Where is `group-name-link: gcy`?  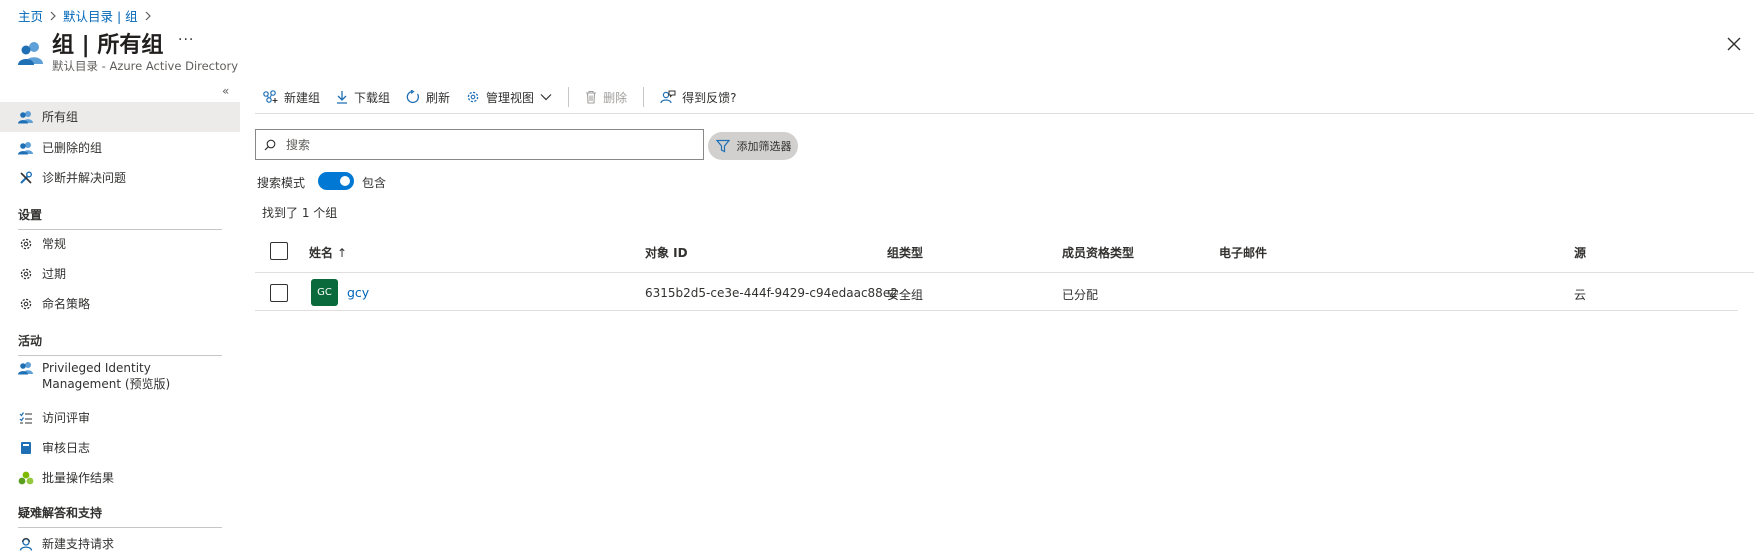
group-name-link: gcy is located at coordinates (358, 292).